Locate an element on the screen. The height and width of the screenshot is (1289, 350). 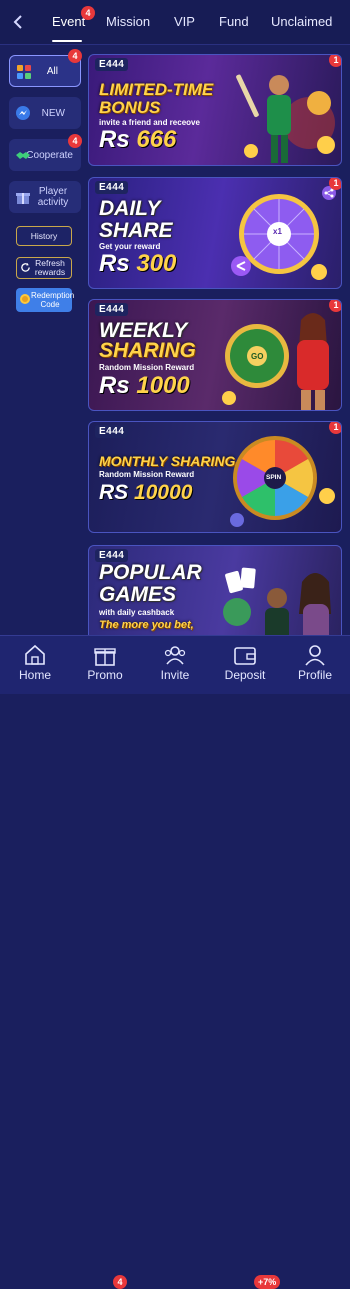
banner-title-line2: SHARE is located at coordinates (136, 230).